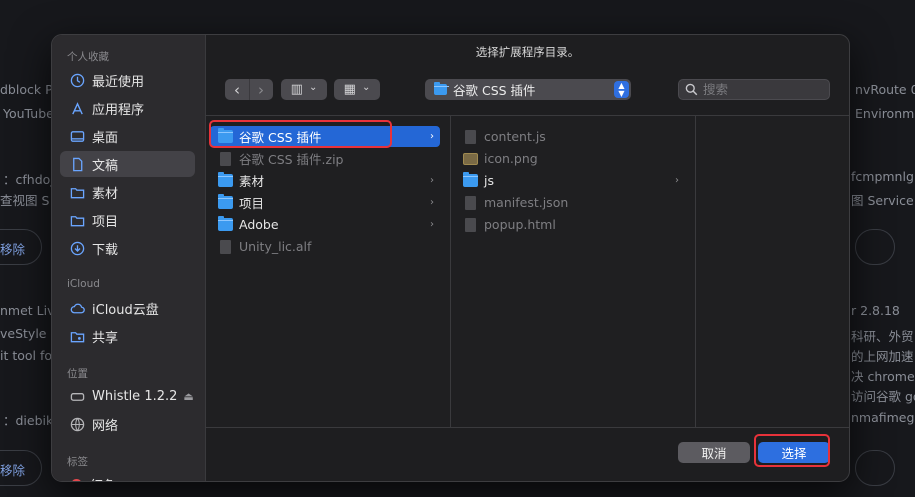 The image size is (915, 497). I want to click on list-item-js: js ›, so click(570, 180).